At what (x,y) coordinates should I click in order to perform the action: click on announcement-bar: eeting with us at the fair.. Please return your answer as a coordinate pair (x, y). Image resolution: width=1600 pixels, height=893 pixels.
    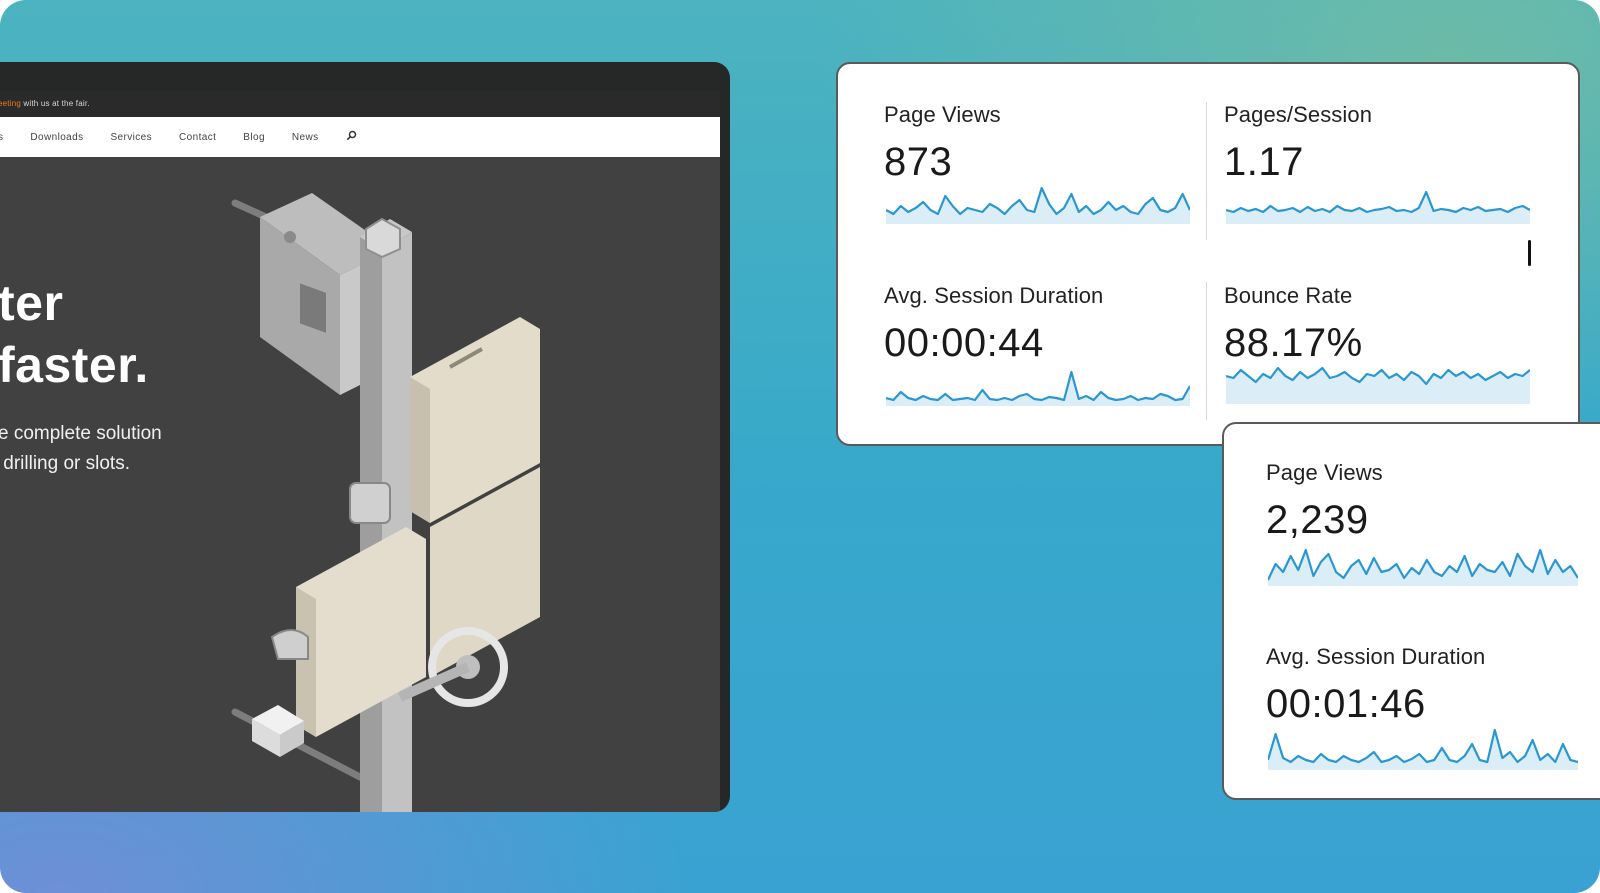
    Looking at the image, I should click on (360, 104).